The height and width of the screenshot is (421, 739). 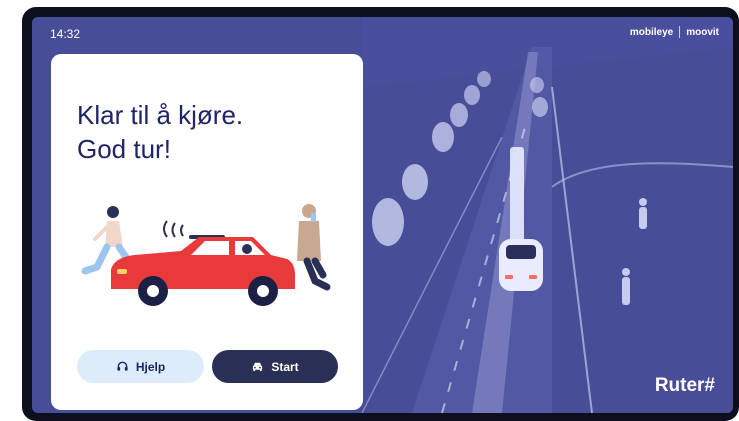 What do you see at coordinates (702, 32) in the screenshot?
I see `moovit-logo: moovit` at bounding box center [702, 32].